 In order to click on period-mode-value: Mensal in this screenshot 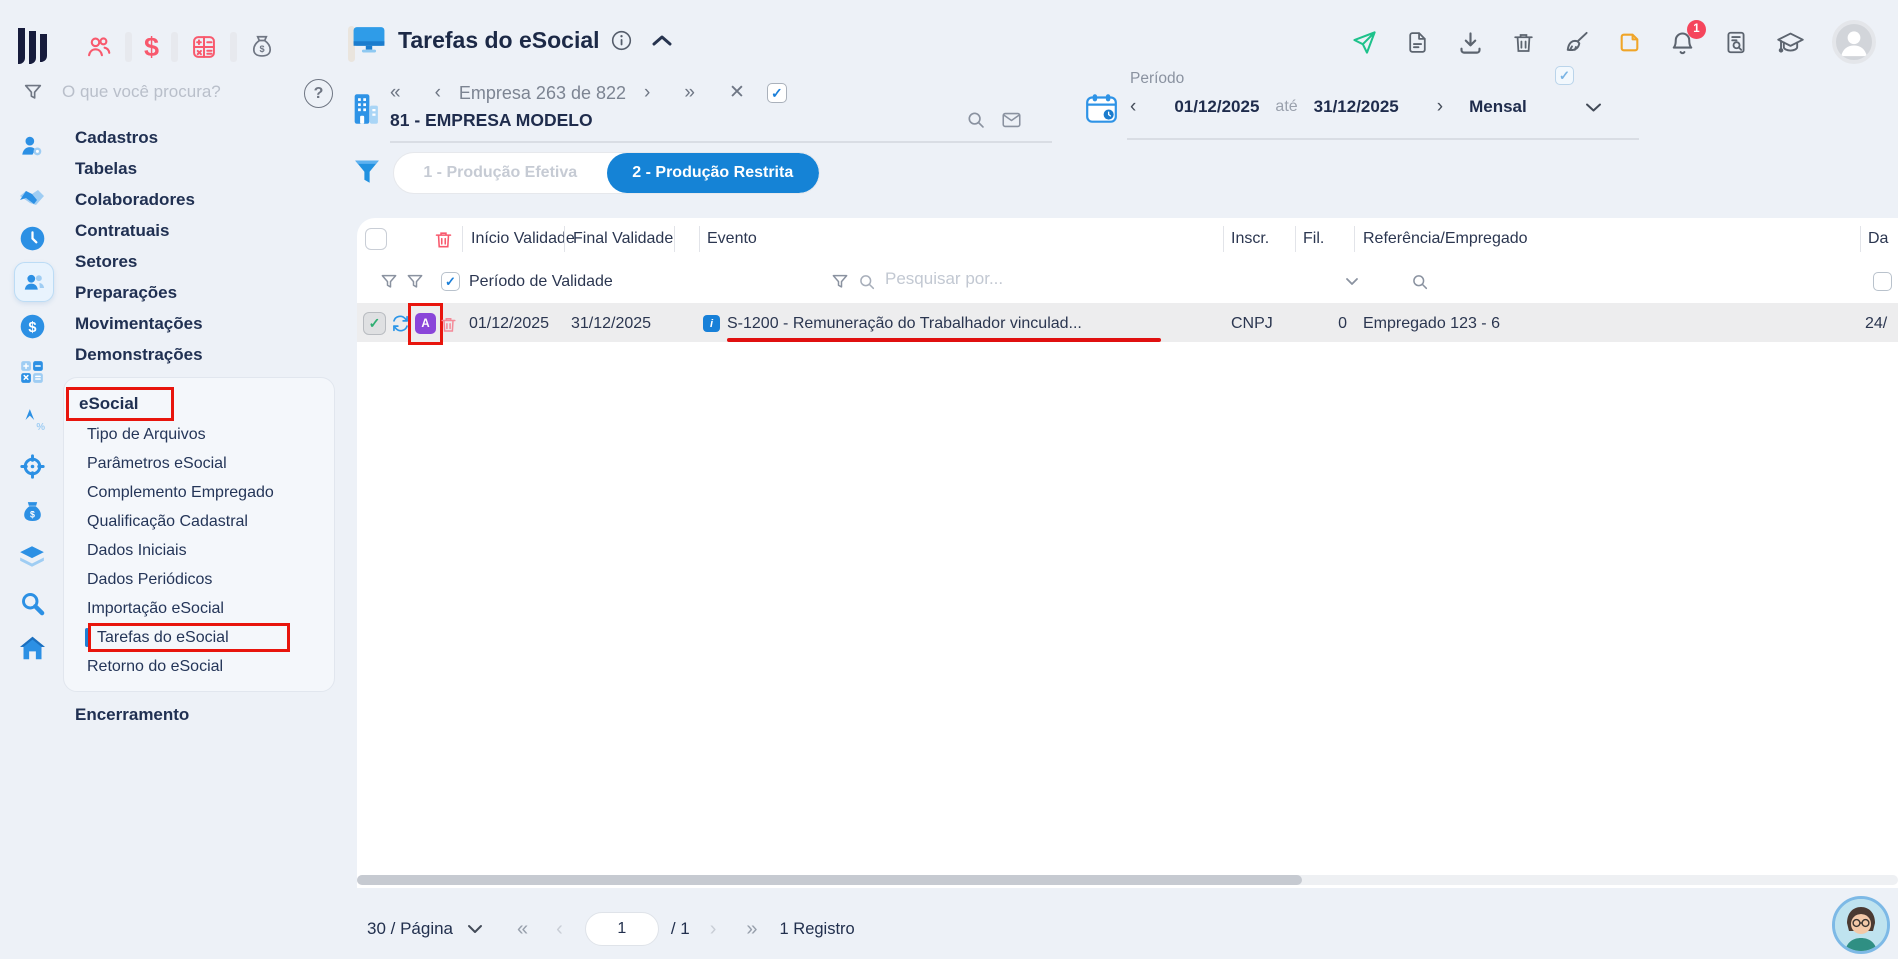, I will do `click(1498, 107)`.